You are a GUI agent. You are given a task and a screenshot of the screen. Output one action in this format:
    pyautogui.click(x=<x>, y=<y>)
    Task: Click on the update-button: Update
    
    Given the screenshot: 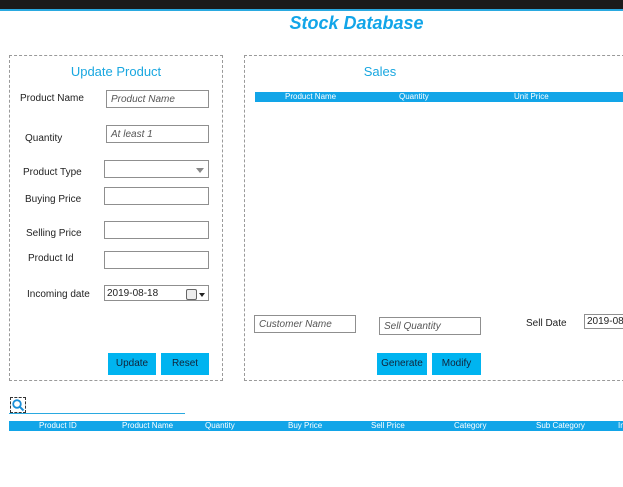 What is the action you would take?
    pyautogui.click(x=132, y=364)
    